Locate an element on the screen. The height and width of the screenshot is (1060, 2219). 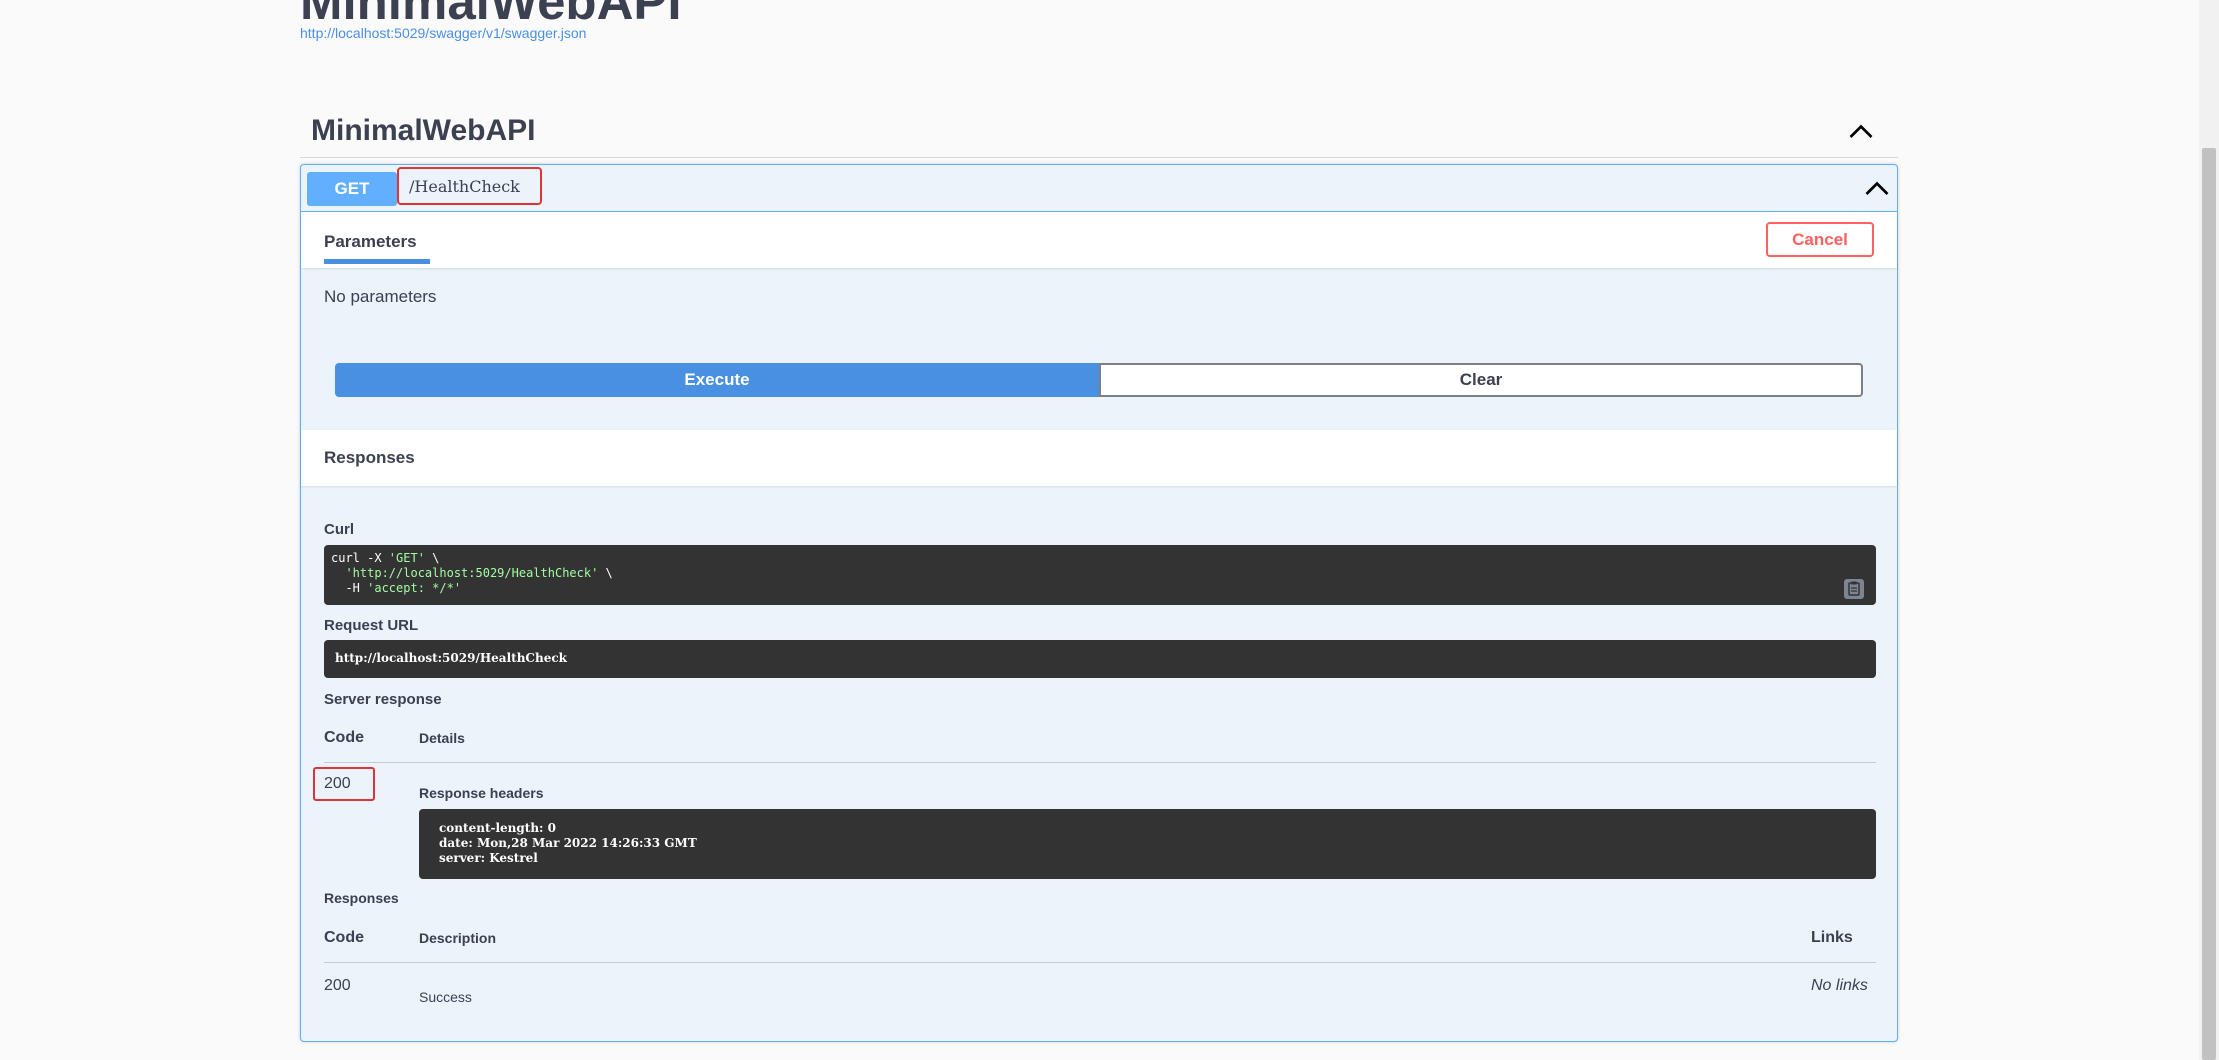
execute-wrapper: Execute Clear is located at coordinates (1099, 380).